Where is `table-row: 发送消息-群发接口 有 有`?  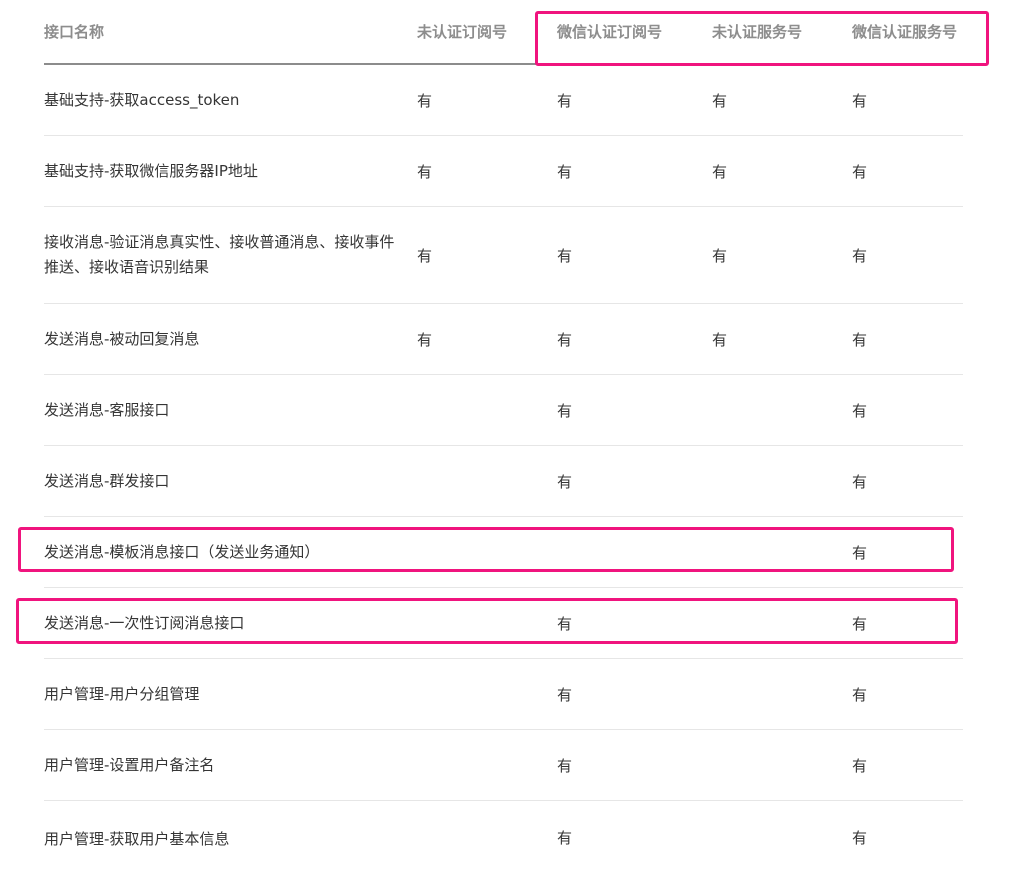
table-row: 发送消息-群发接口 有 有 is located at coordinates (503, 481).